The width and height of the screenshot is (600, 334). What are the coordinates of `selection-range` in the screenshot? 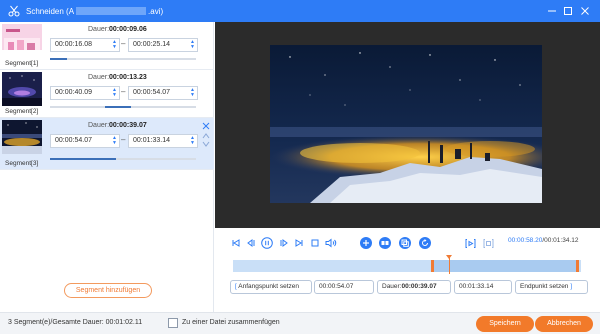 It's located at (505, 266).